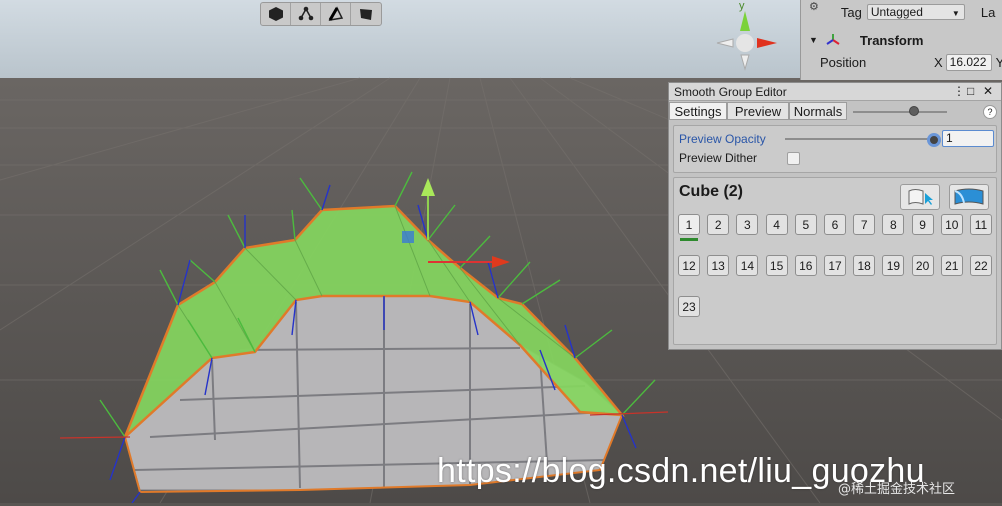 This screenshot has width=1002, height=506. I want to click on smooth-group-button-21: 21, so click(951, 265).